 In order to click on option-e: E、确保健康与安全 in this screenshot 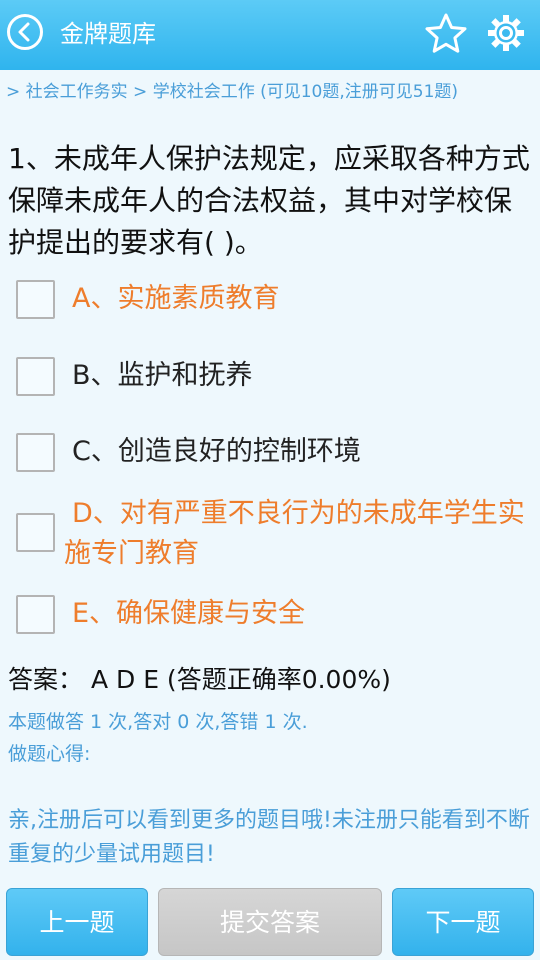, I will do `click(270, 615)`.